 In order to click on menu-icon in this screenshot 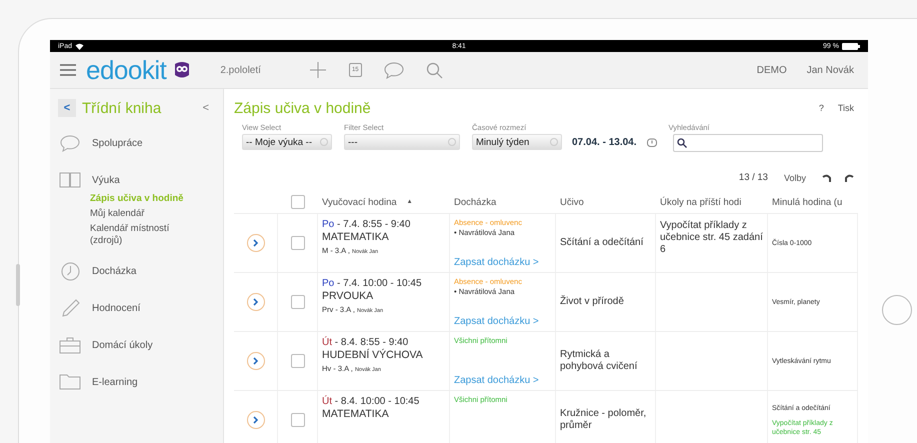, I will do `click(68, 70)`.